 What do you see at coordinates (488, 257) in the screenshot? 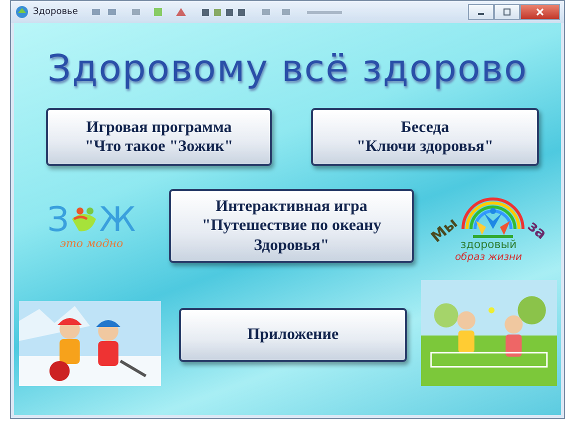
I see `logo-caption: образ жизни` at bounding box center [488, 257].